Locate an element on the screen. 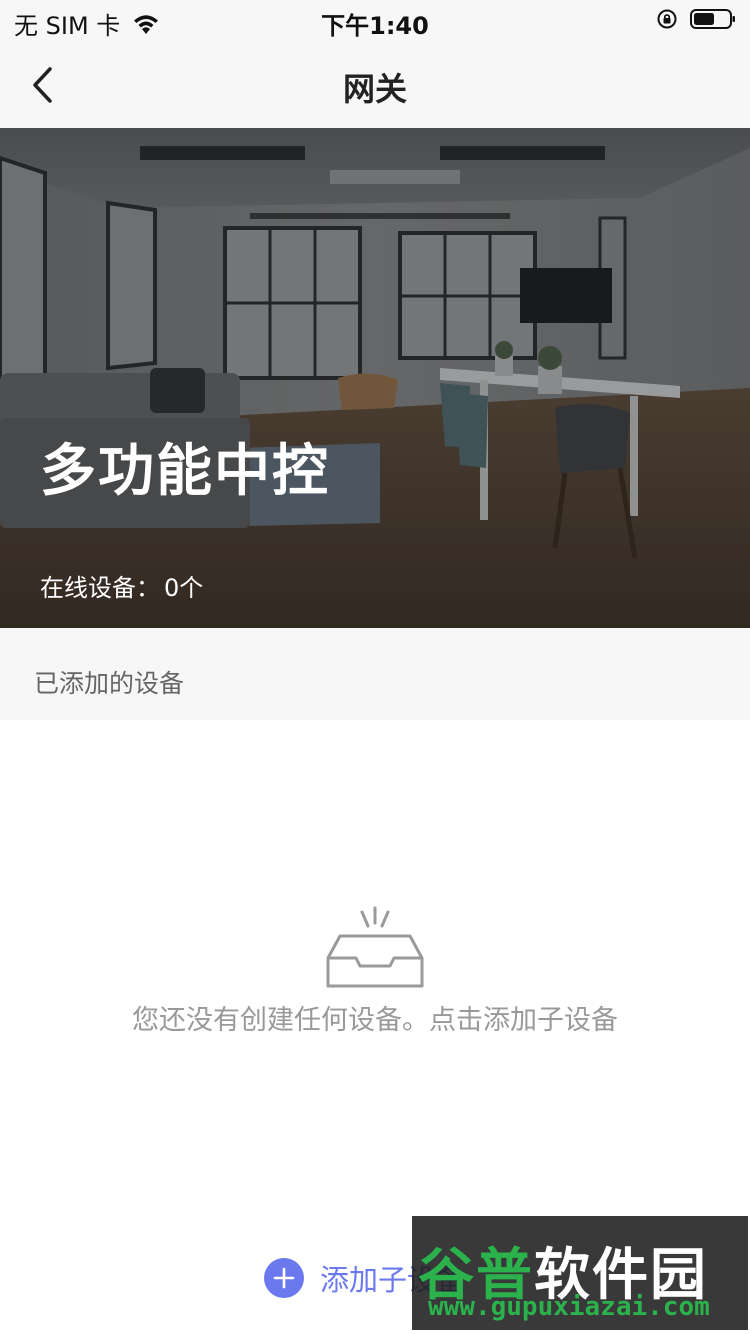 The image size is (750, 1334). empty-inbox-icon is located at coordinates (375, 947).